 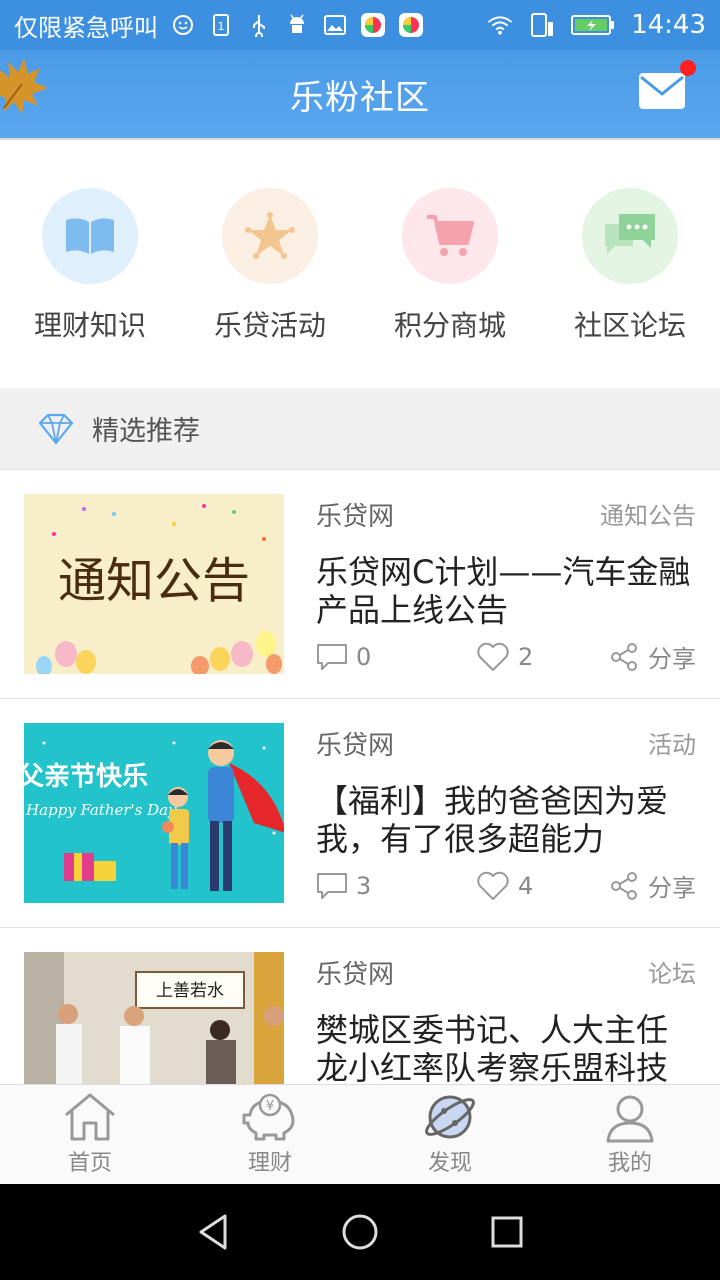 I want to click on diamond-icon, so click(x=56, y=428).